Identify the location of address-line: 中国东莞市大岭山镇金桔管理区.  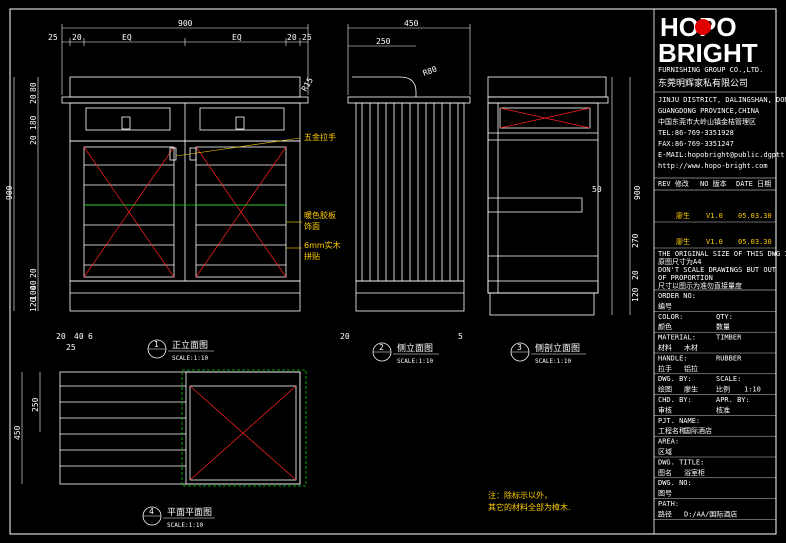
(707, 121).